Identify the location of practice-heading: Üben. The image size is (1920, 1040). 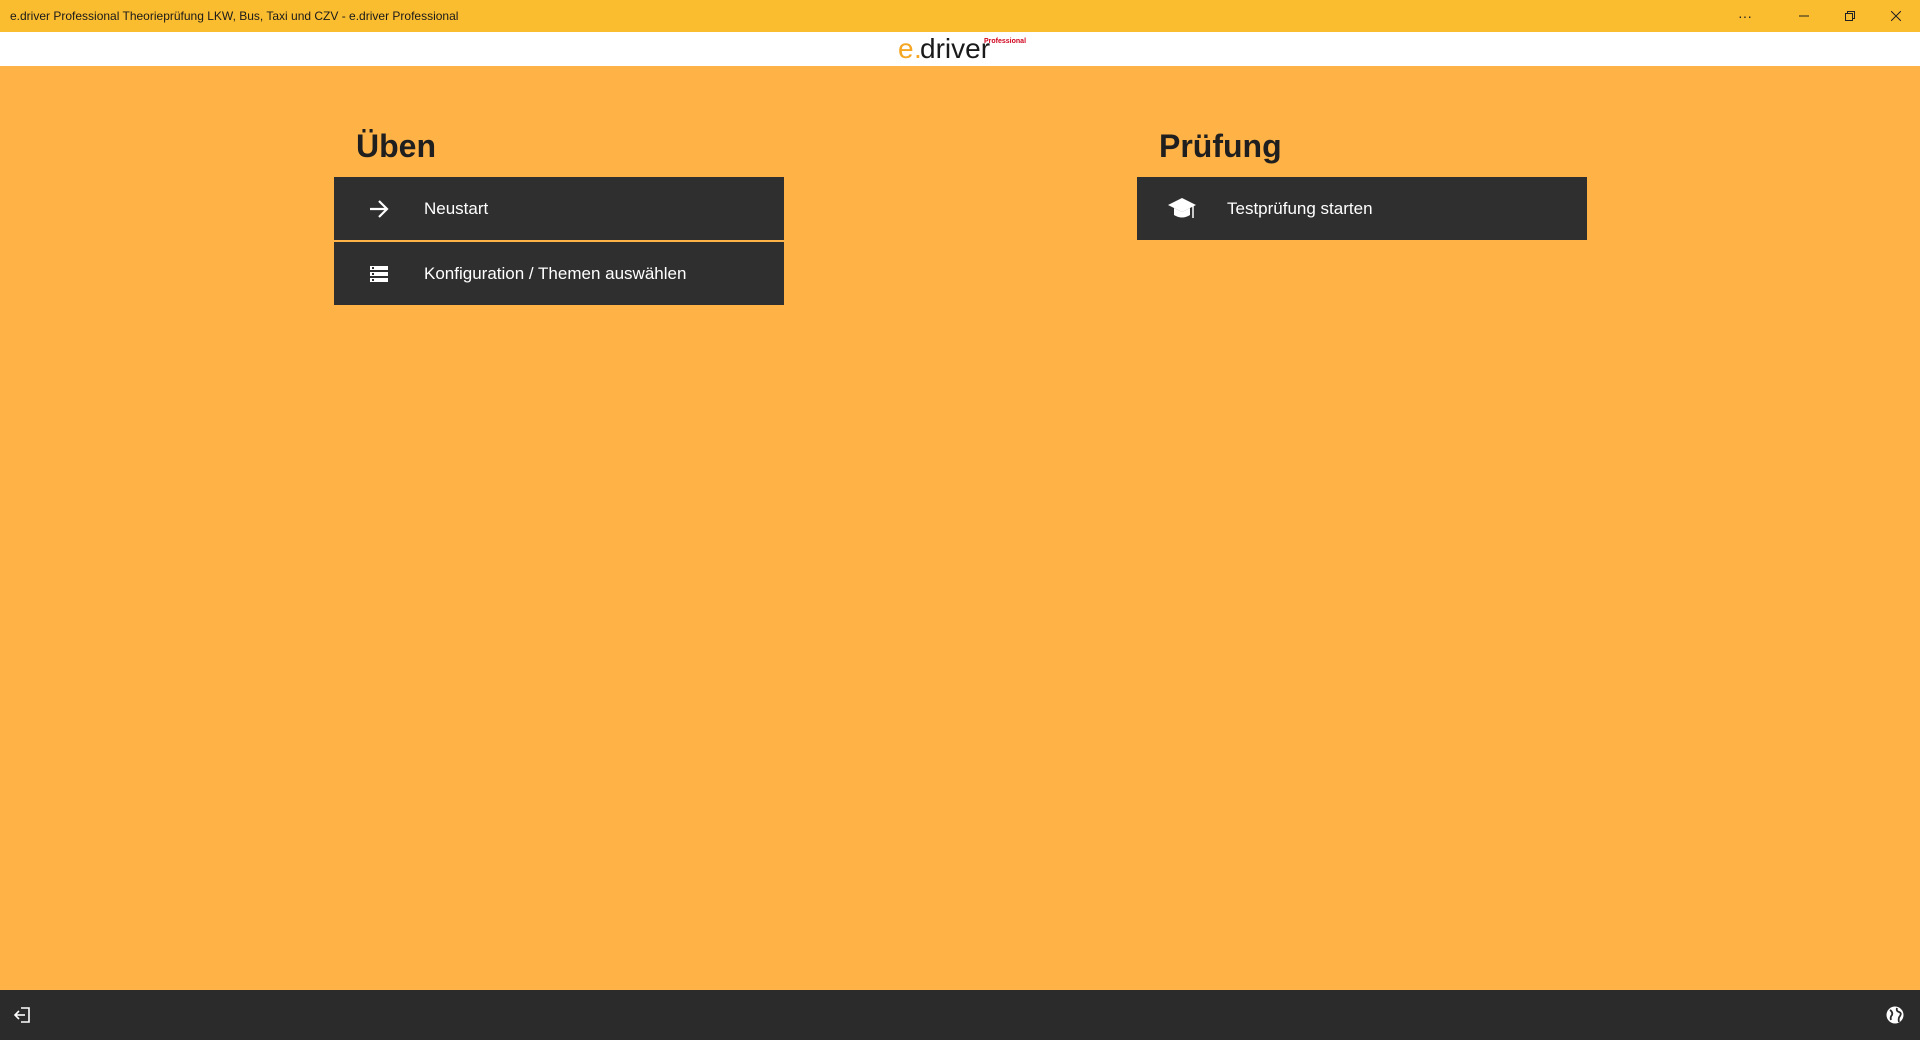
(396, 146).